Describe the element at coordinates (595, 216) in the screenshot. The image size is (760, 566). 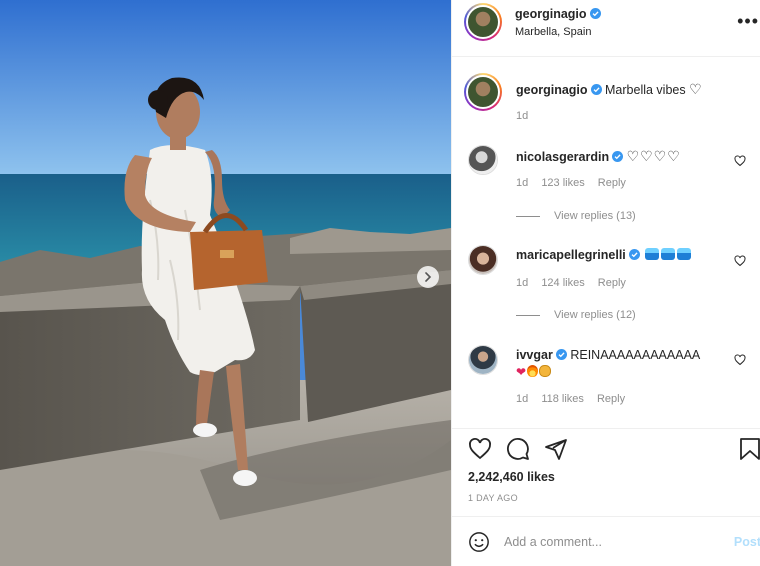
I see `view-replies-label: View replies (13)` at that location.